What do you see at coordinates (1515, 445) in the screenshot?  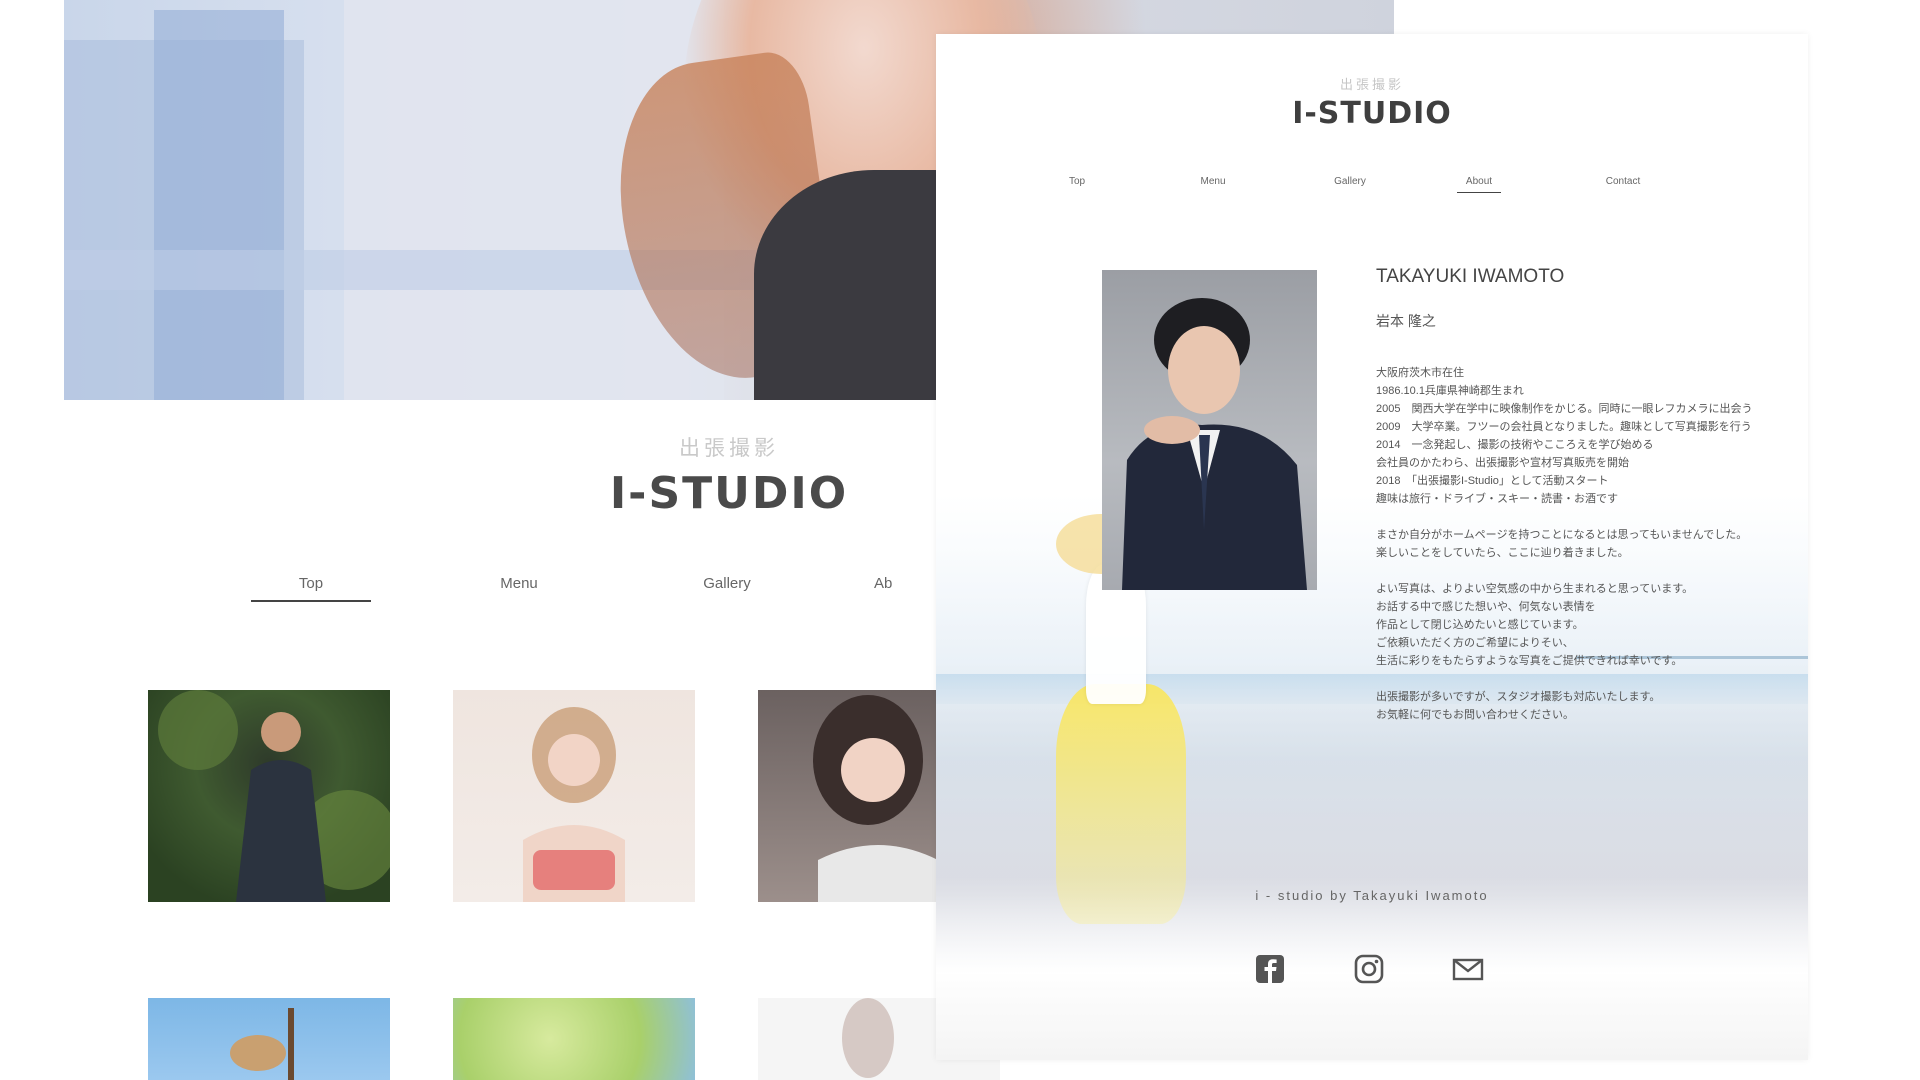 I see `bio-line: 2014 一念発起し、撮影の技術やこころえを学び始める` at bounding box center [1515, 445].